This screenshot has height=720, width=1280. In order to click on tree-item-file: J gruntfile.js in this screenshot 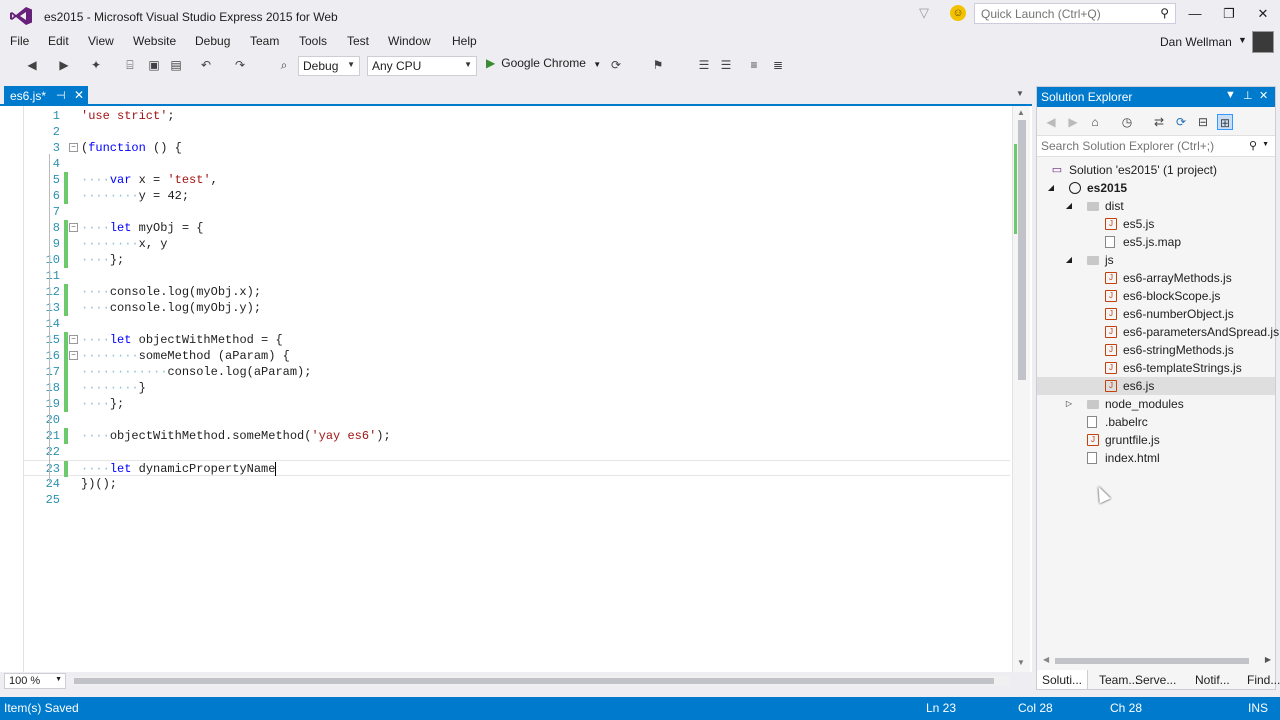, I will do `click(1156, 440)`.